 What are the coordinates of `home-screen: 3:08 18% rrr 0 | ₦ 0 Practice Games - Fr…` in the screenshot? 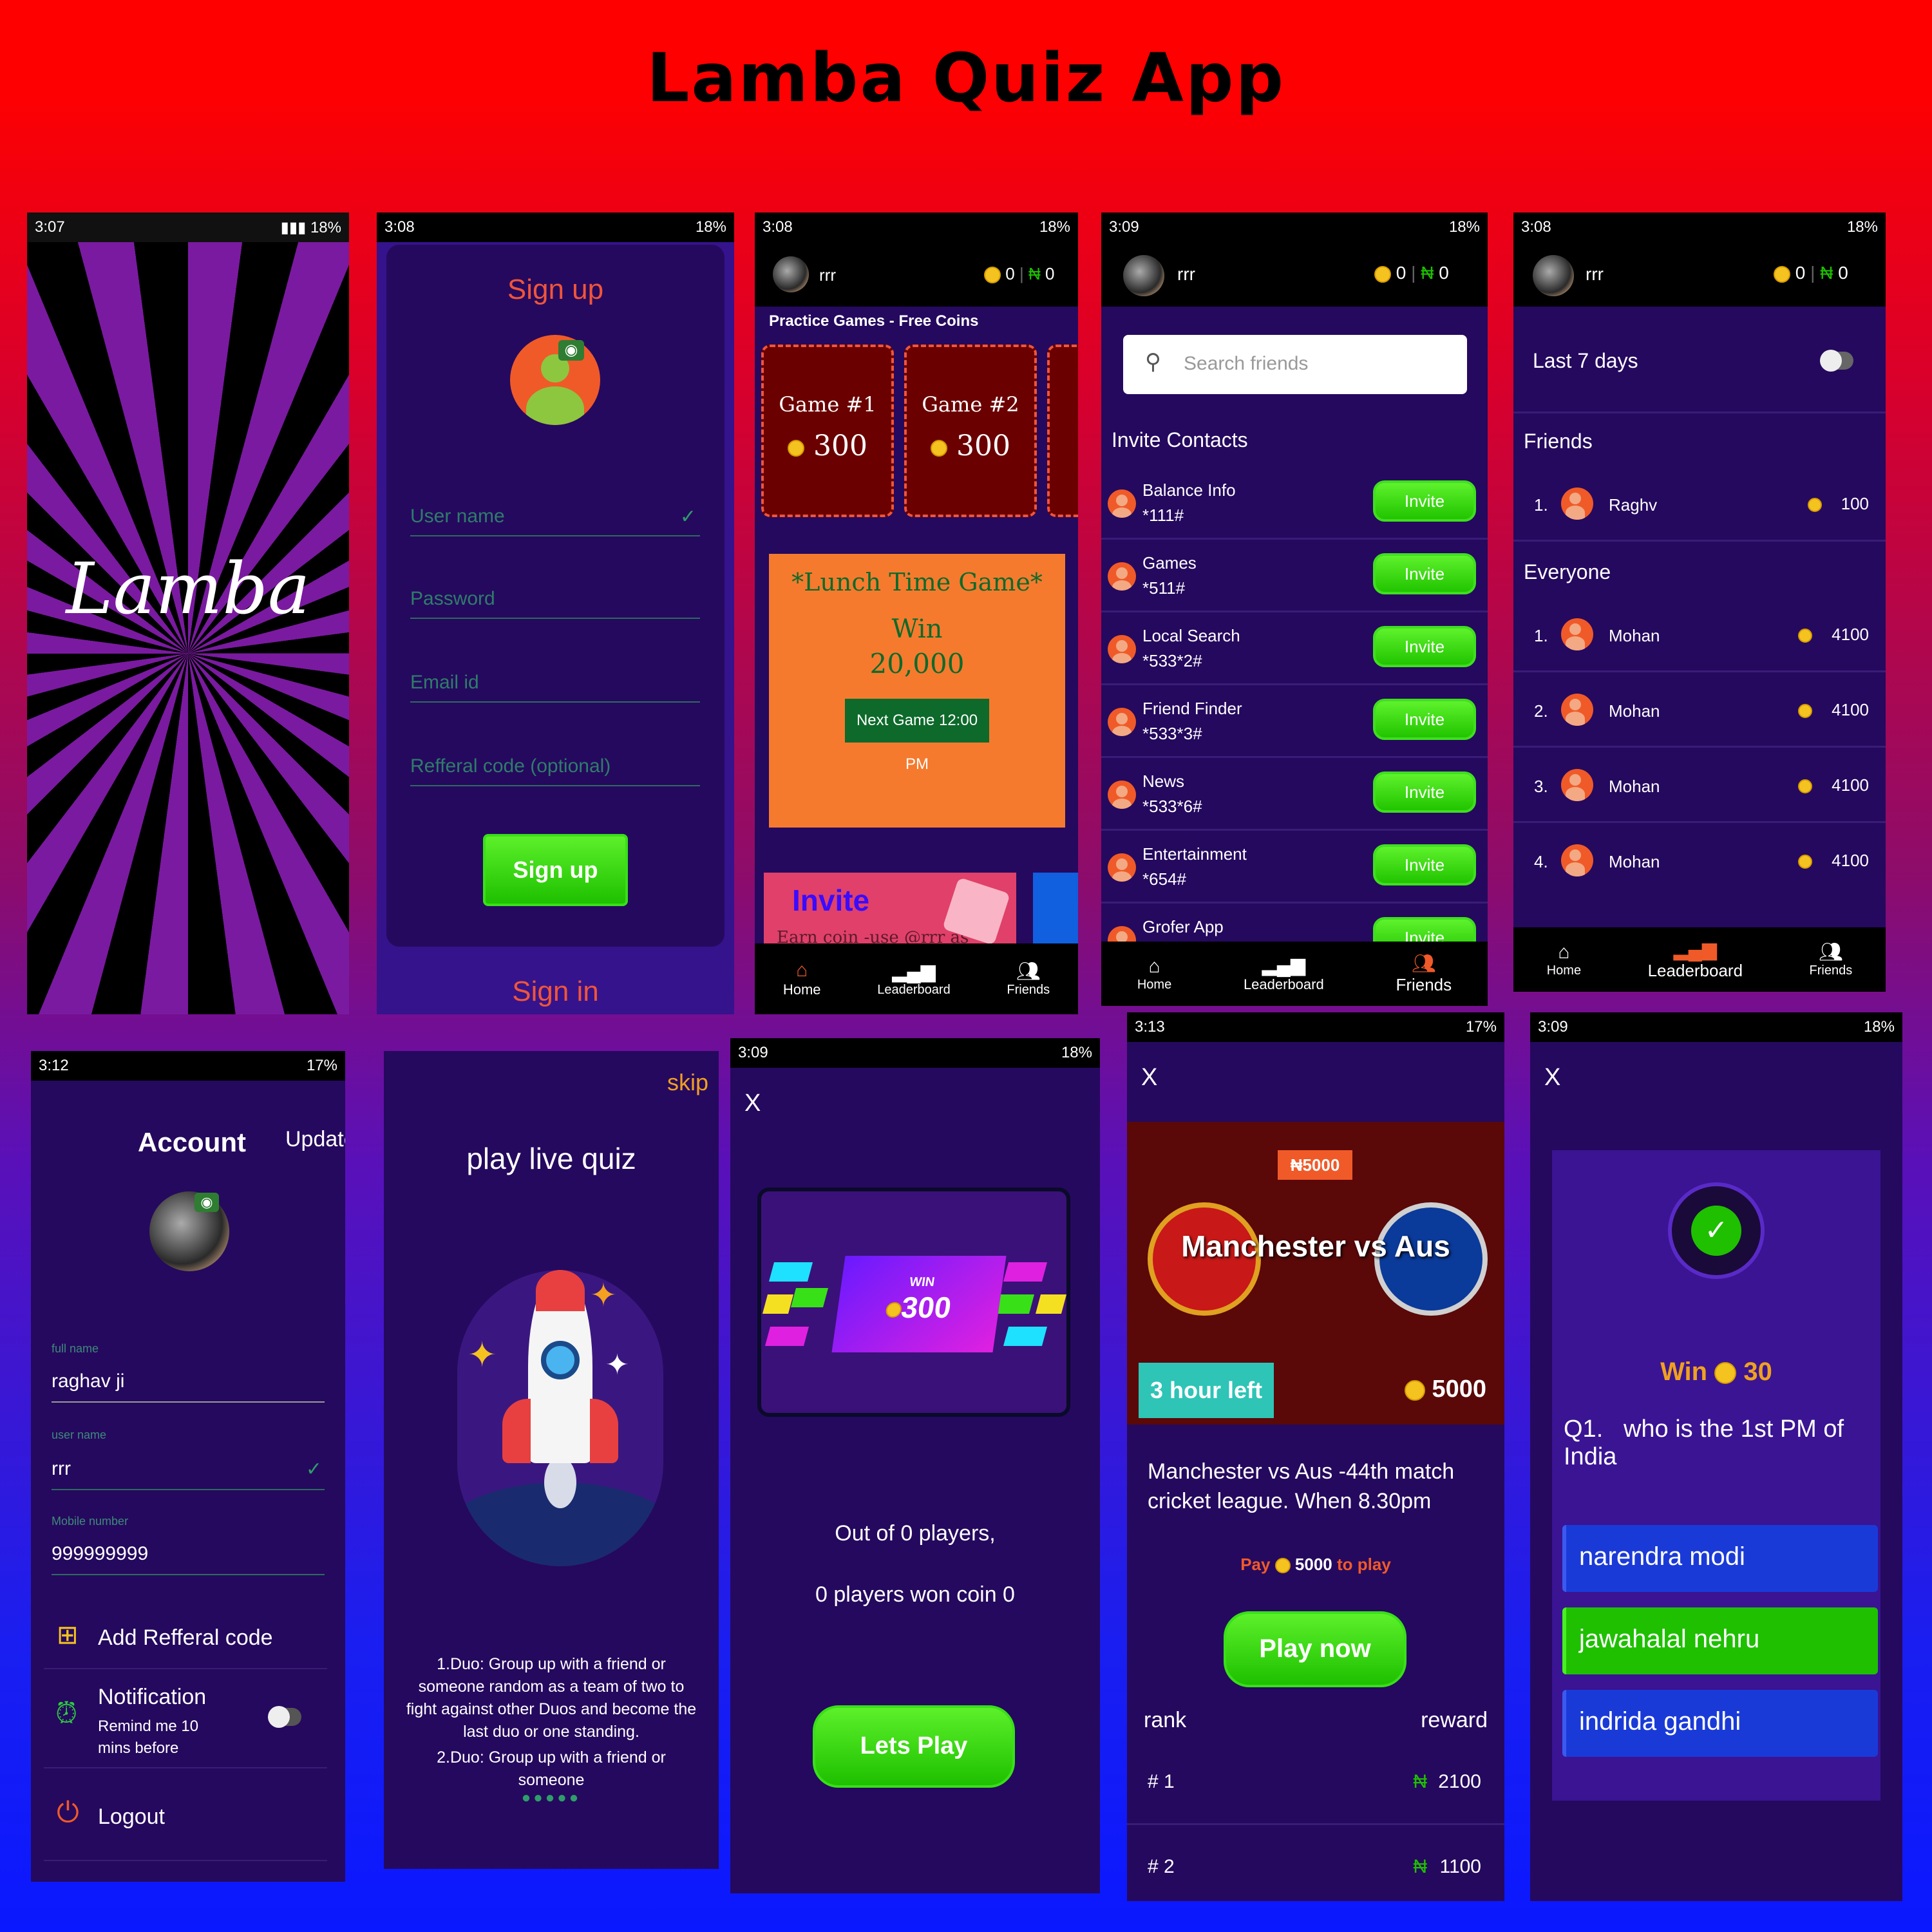 It's located at (916, 613).